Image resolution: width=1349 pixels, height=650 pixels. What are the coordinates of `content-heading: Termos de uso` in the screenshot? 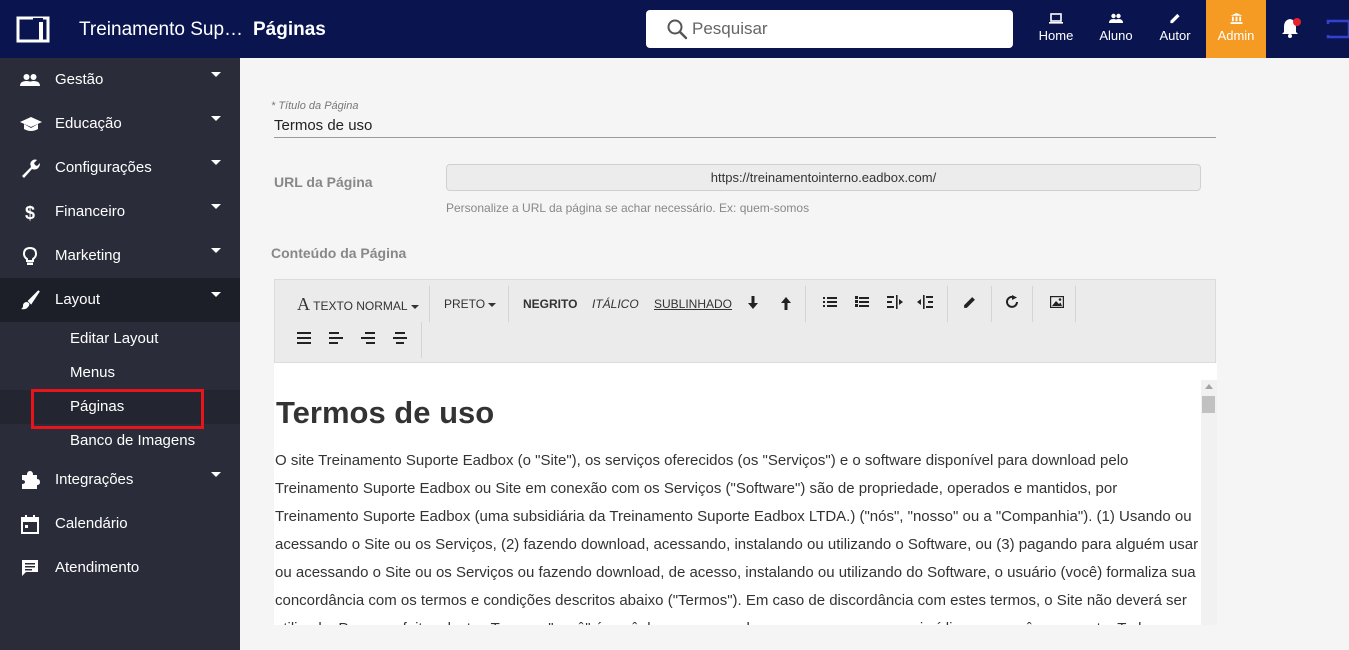 It's located at (385, 412).